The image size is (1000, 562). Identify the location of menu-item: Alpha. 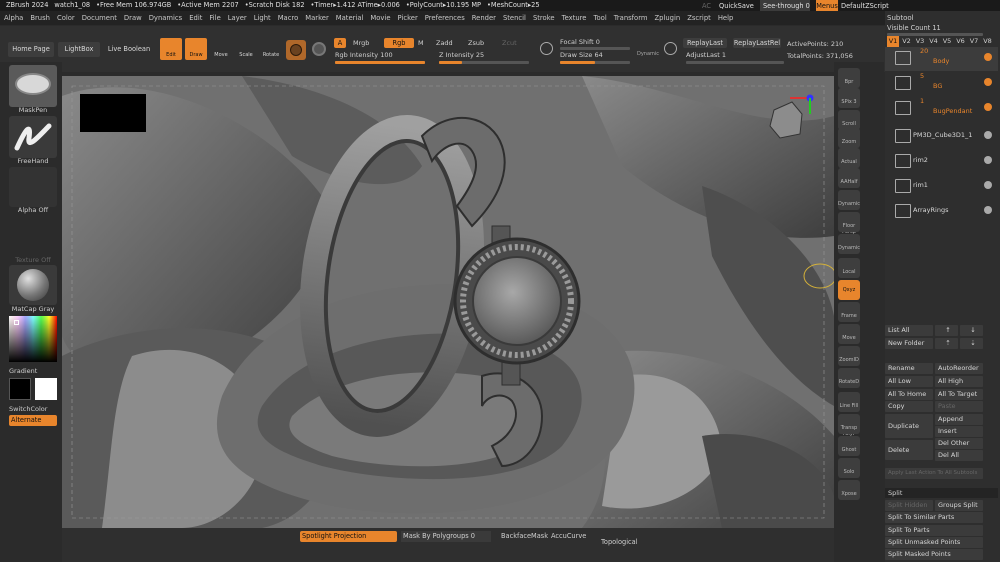
(13, 18).